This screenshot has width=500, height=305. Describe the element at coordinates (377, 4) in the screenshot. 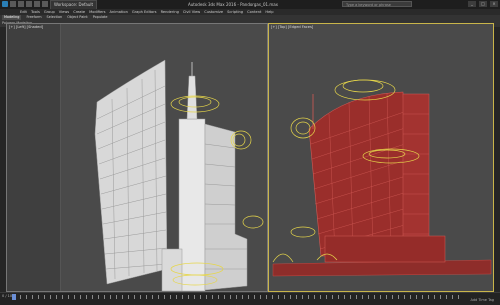

I see `search-input: Type a keyword or phrase` at that location.